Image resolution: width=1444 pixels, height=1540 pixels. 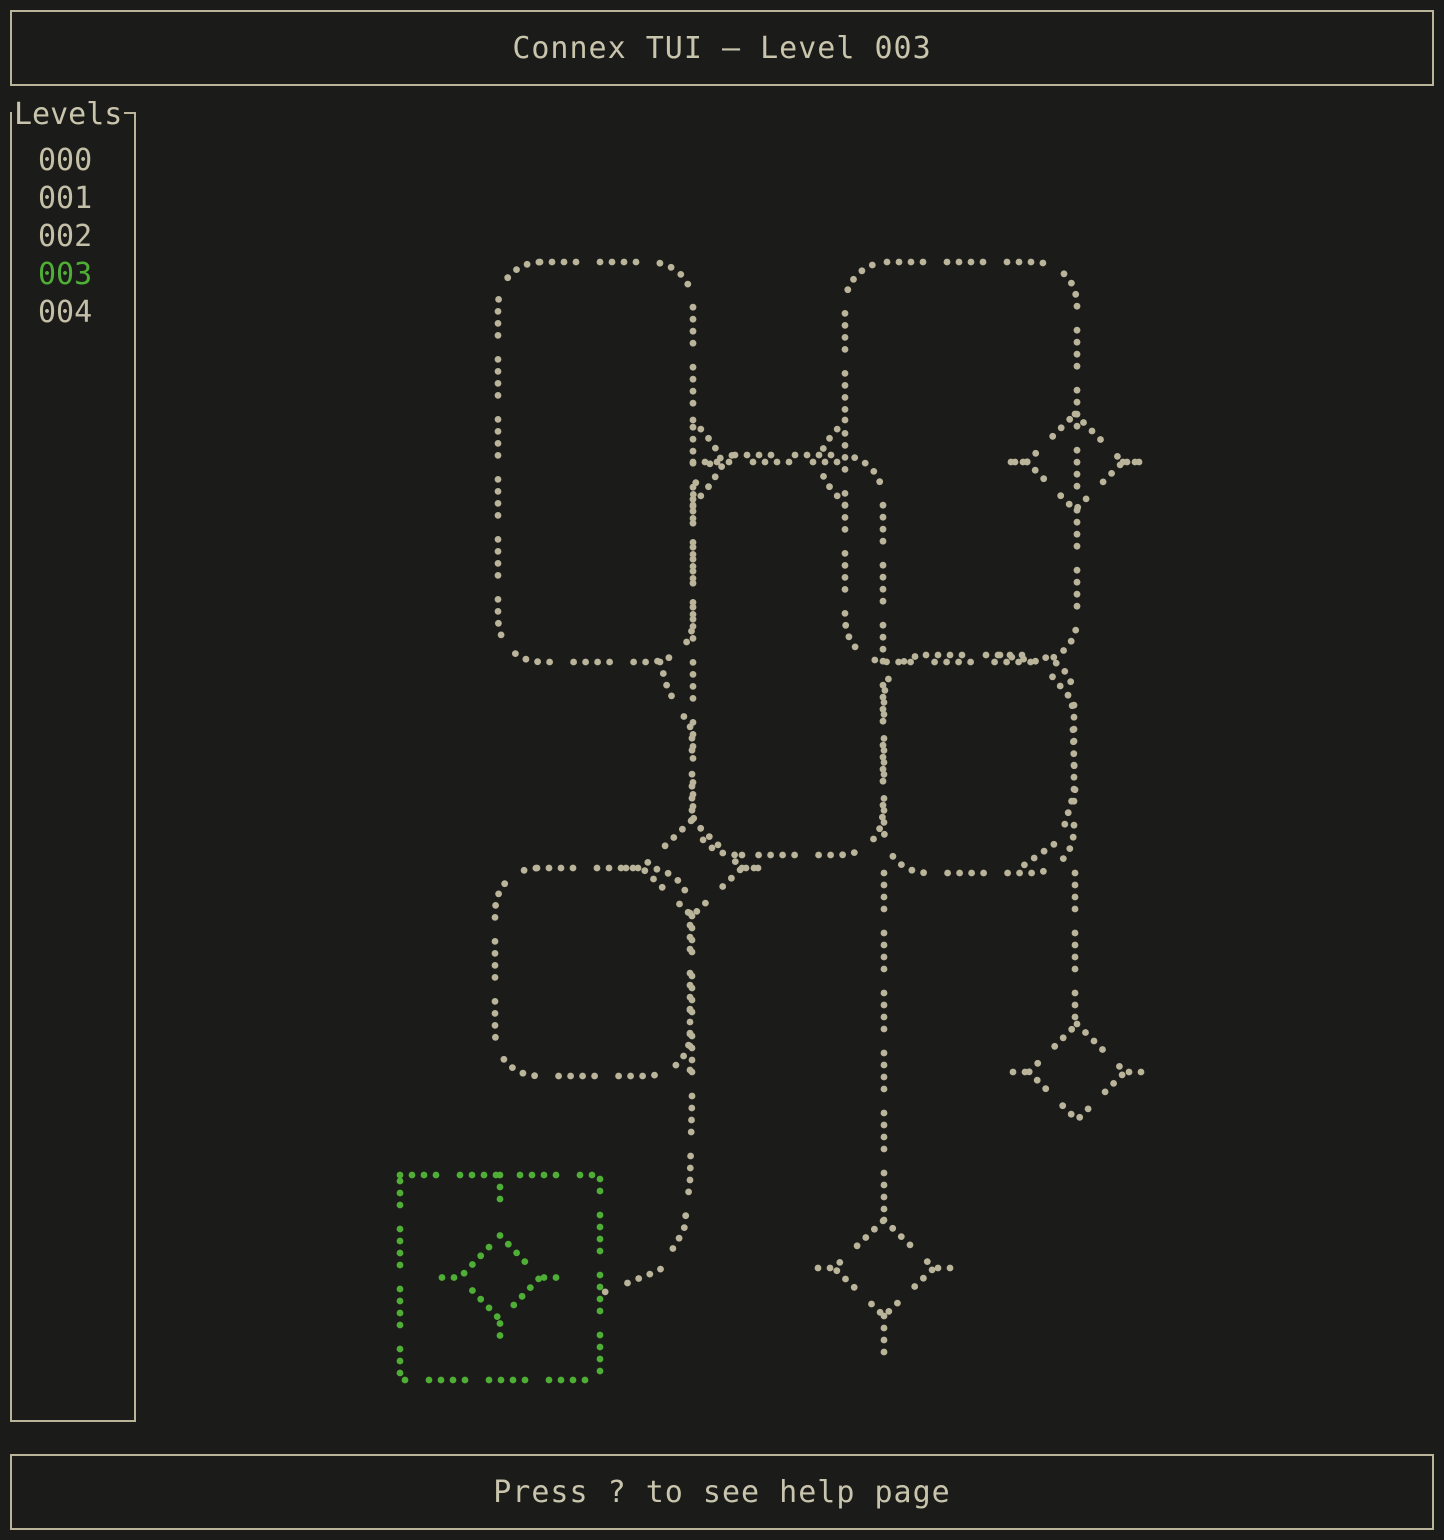 I want to click on graph-node-n10-stub-right, so click(x=556, y=1277).